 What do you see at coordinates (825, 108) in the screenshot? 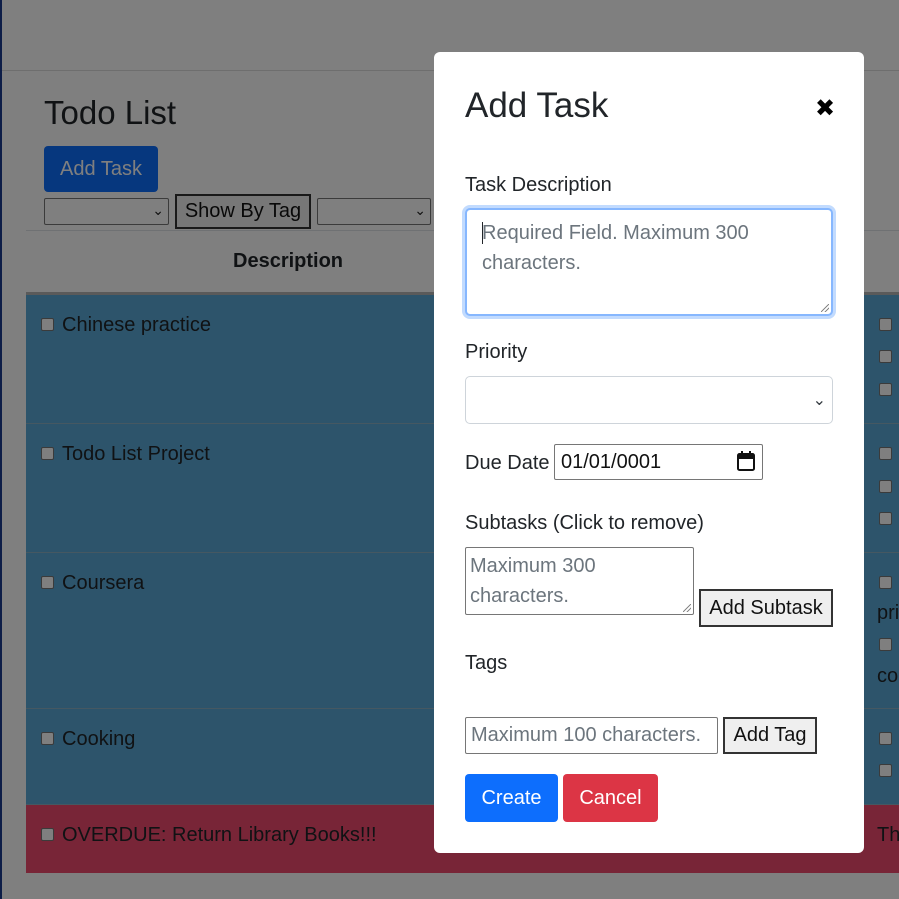
I see `close-icon: ✖` at bounding box center [825, 108].